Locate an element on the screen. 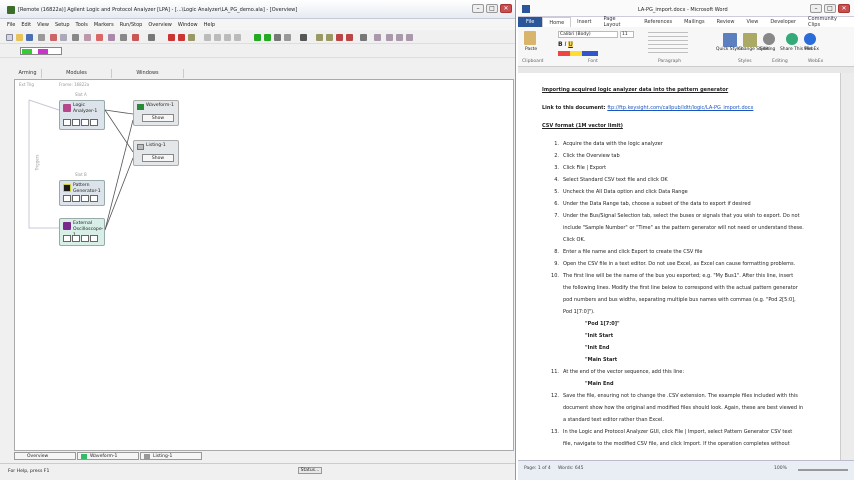 Image resolution: width=854 pixels, height=480 pixels. properties4-icon is located at coordinates (409, 37).